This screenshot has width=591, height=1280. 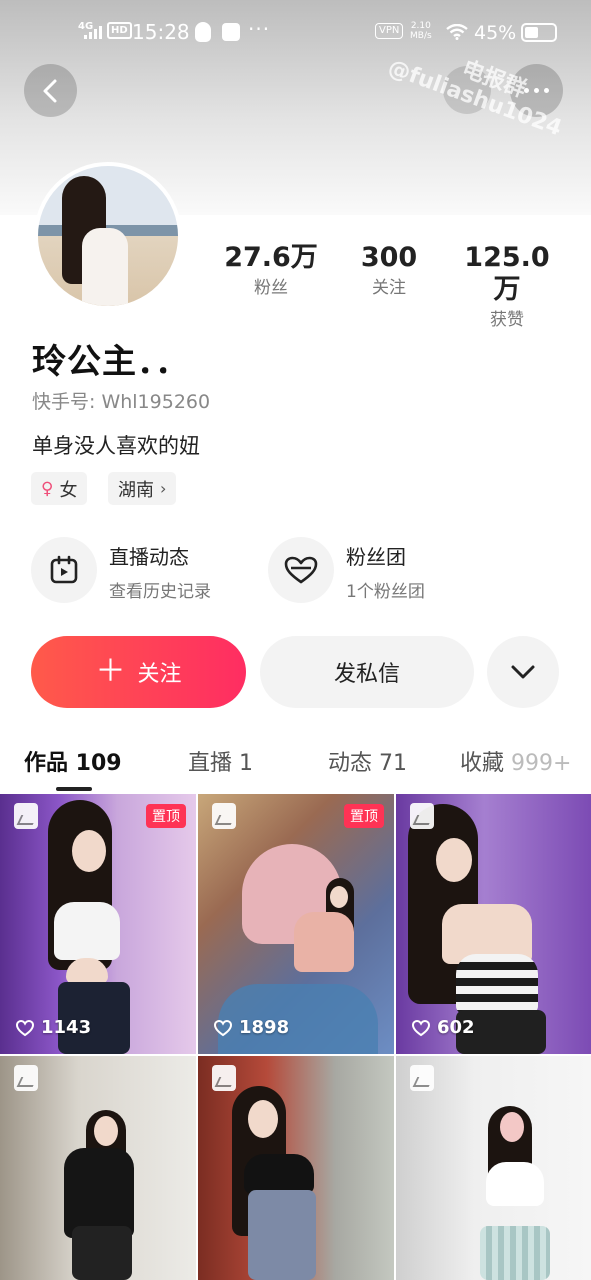 I want to click on gender-label: 女, so click(x=68, y=490).